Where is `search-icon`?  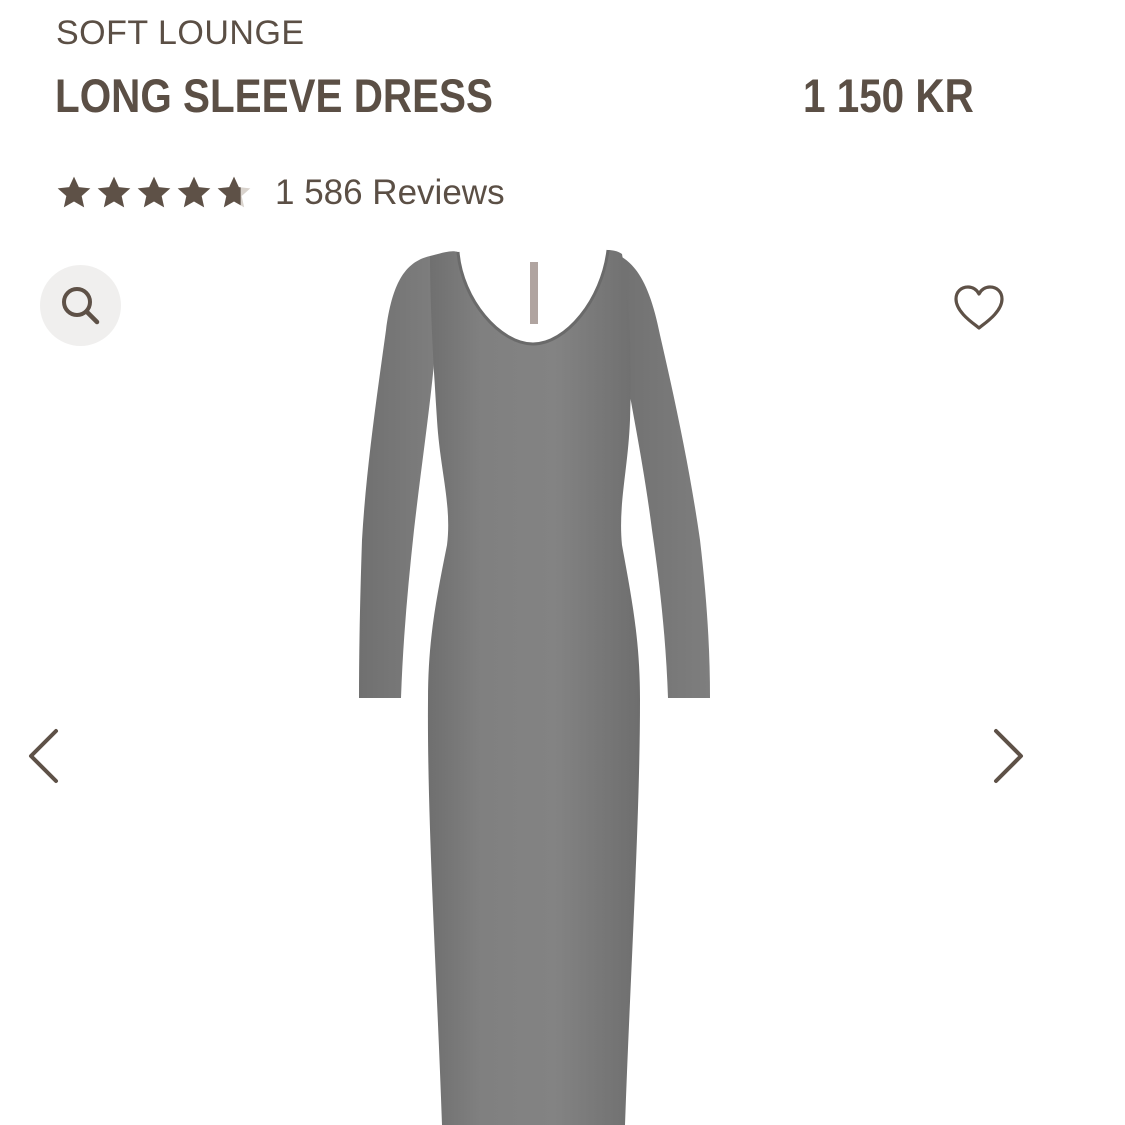 search-icon is located at coordinates (80, 305).